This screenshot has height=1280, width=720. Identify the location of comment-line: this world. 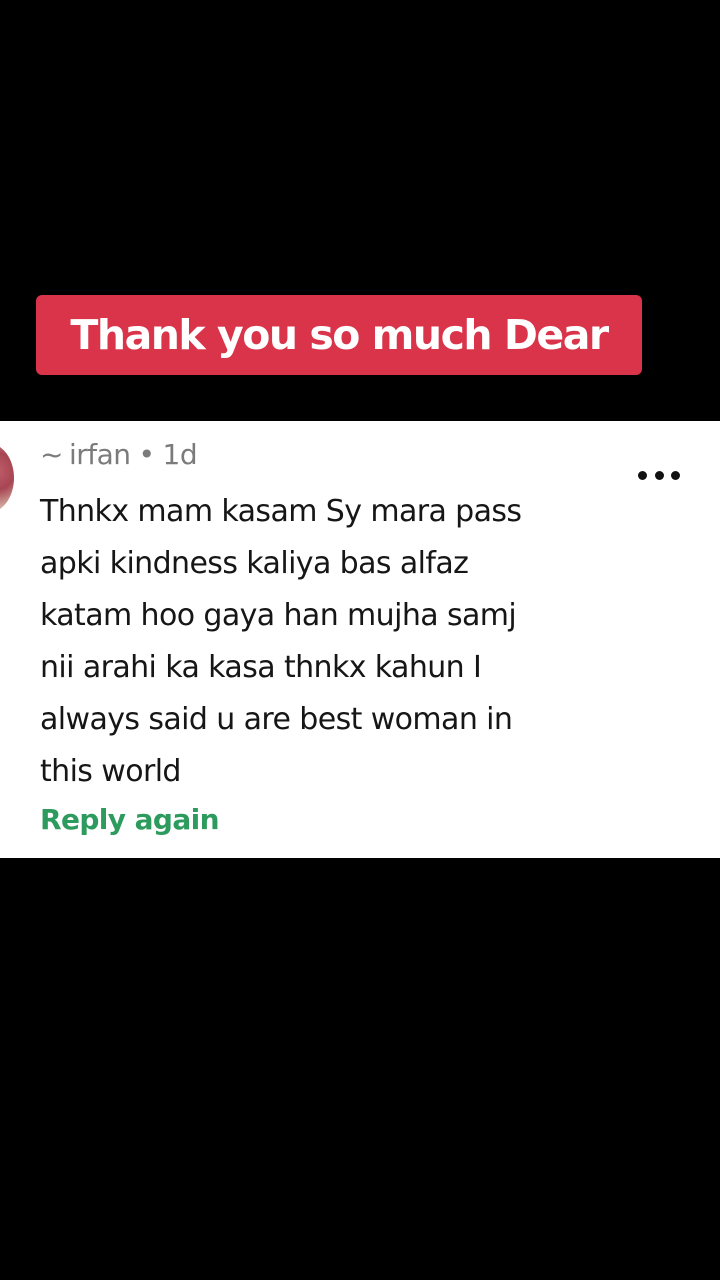
(110, 771).